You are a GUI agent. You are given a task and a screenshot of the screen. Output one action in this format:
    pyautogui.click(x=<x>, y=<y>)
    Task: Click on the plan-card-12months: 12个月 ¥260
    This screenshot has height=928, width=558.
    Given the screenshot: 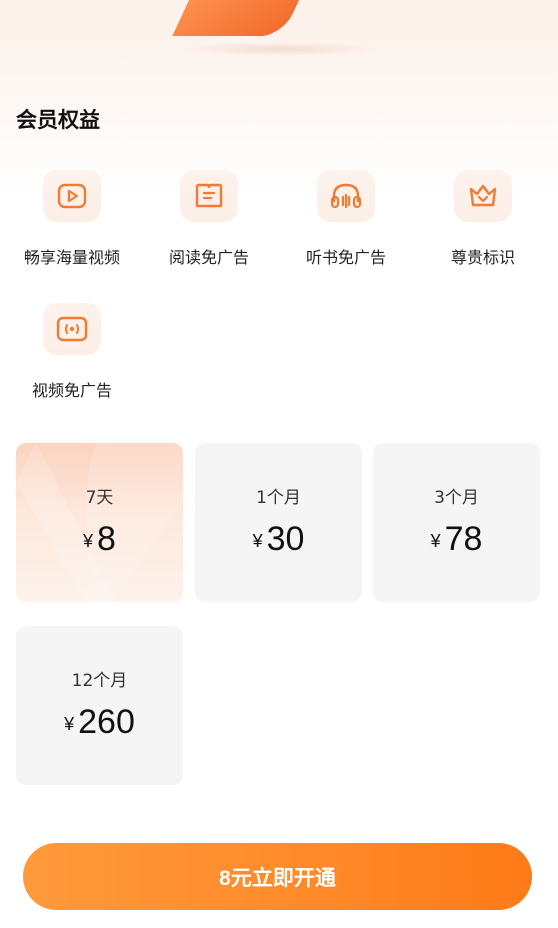 What is the action you would take?
    pyautogui.click(x=99, y=705)
    